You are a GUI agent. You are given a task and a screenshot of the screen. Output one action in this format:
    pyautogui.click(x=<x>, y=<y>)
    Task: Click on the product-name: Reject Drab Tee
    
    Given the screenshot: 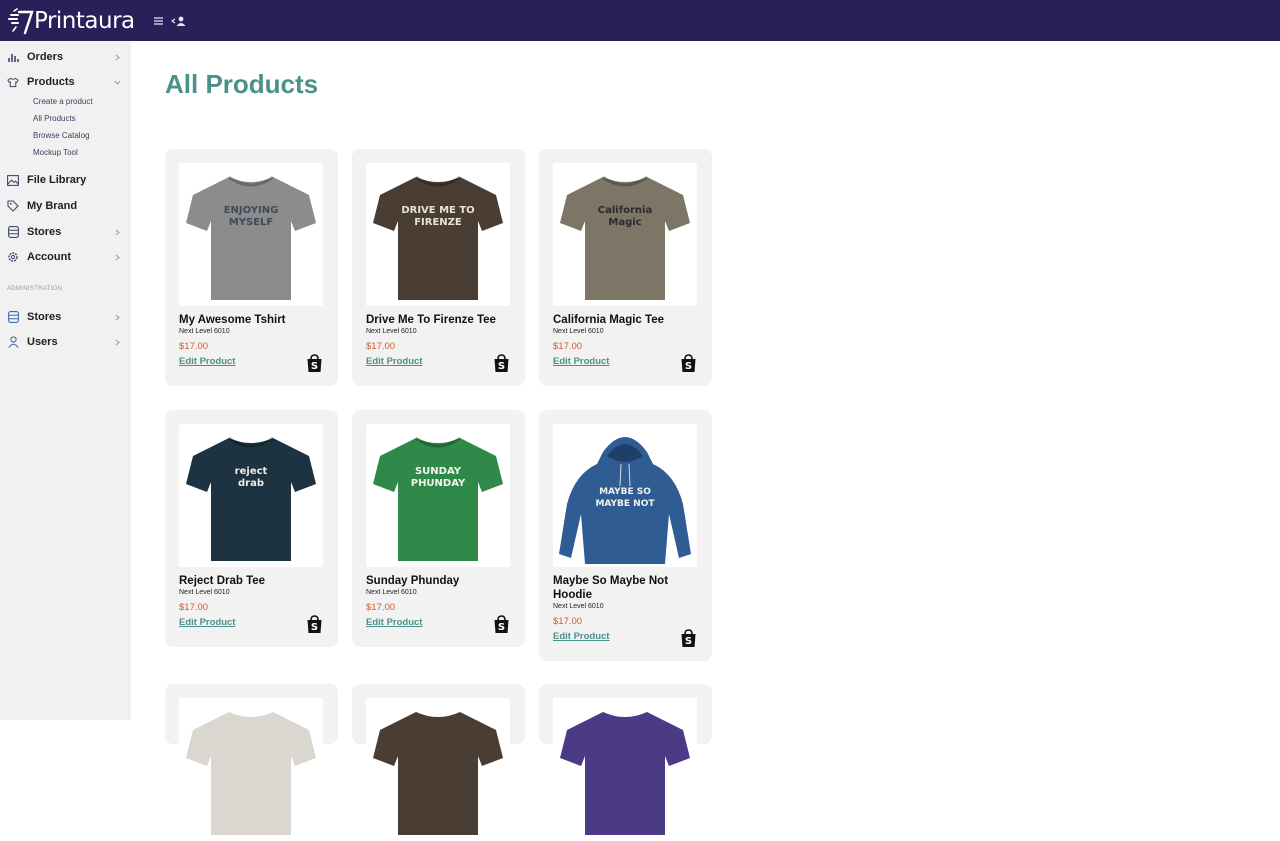 What is the action you would take?
    pyautogui.click(x=222, y=581)
    